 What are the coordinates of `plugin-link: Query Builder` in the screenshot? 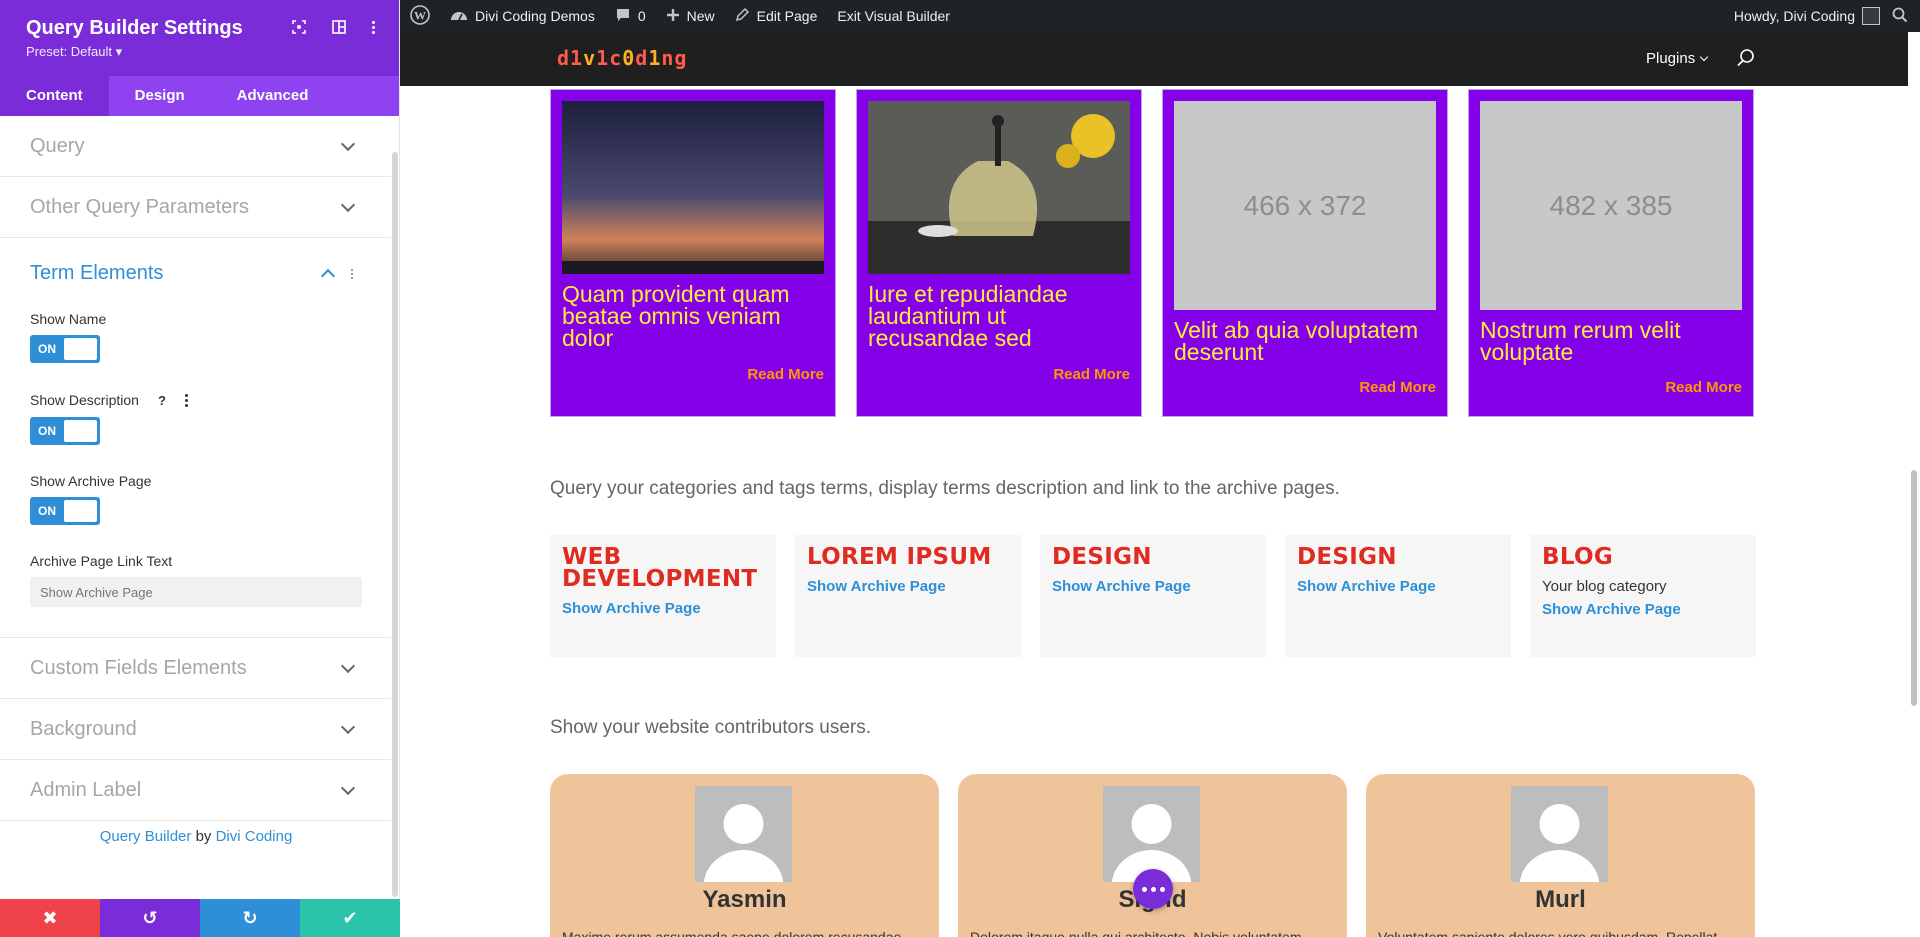 It's located at (146, 836).